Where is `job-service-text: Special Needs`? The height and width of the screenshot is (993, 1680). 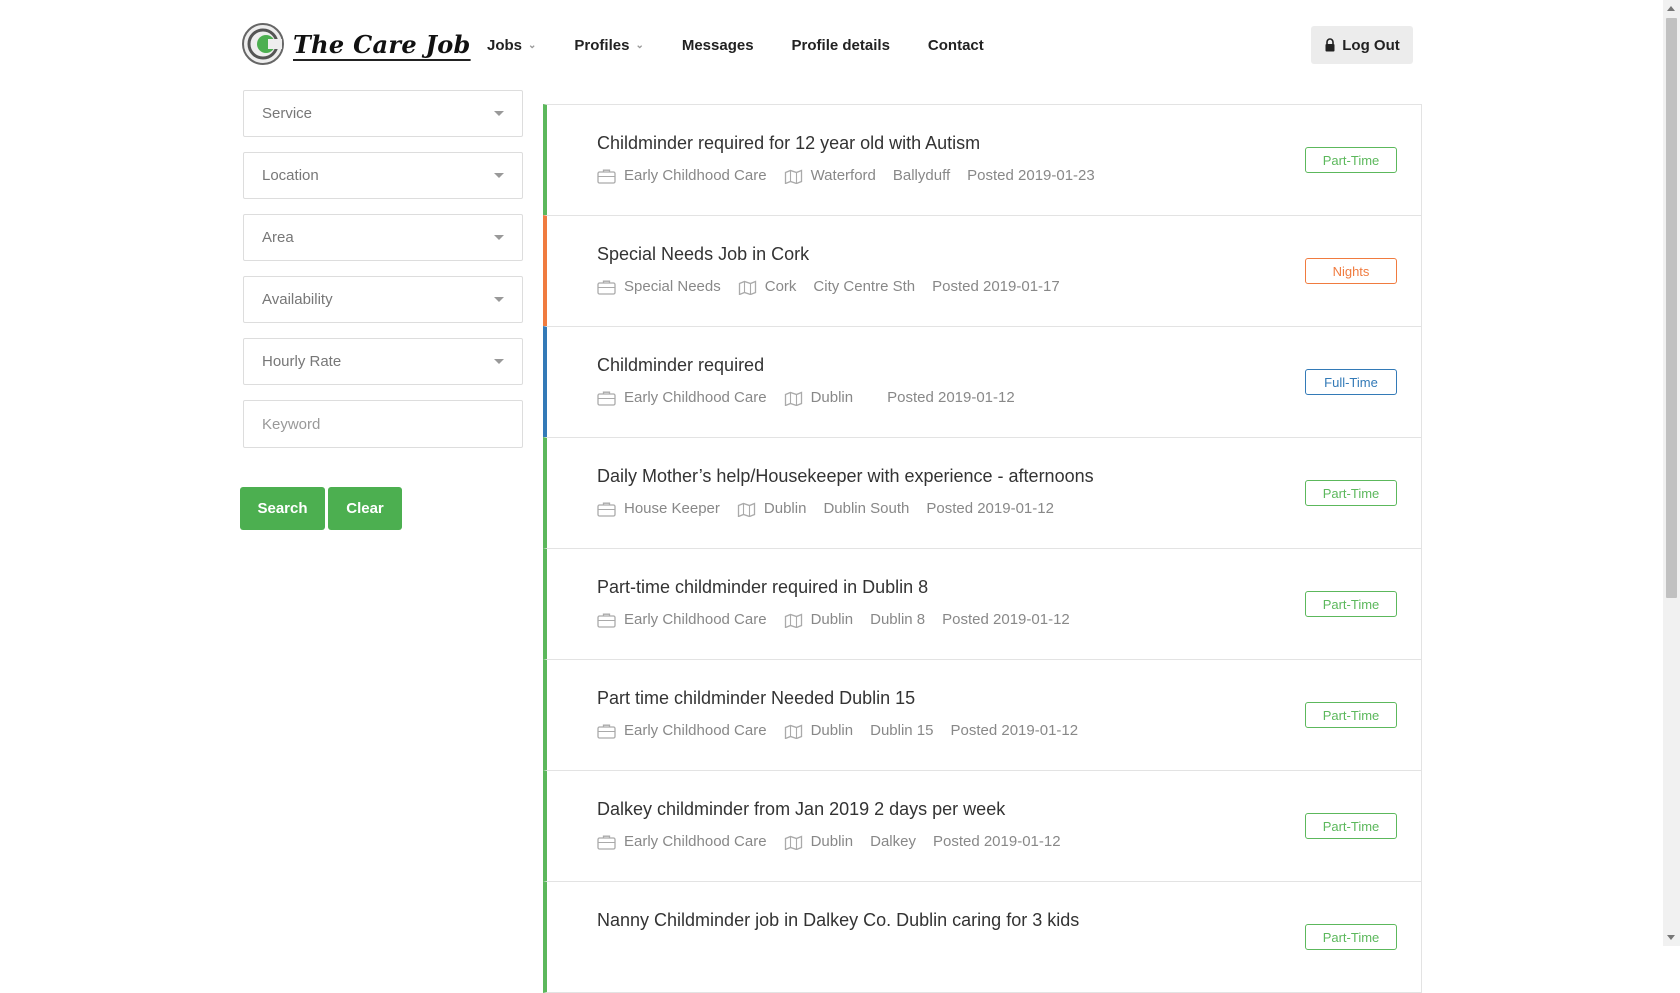 job-service-text: Special Needs is located at coordinates (672, 286).